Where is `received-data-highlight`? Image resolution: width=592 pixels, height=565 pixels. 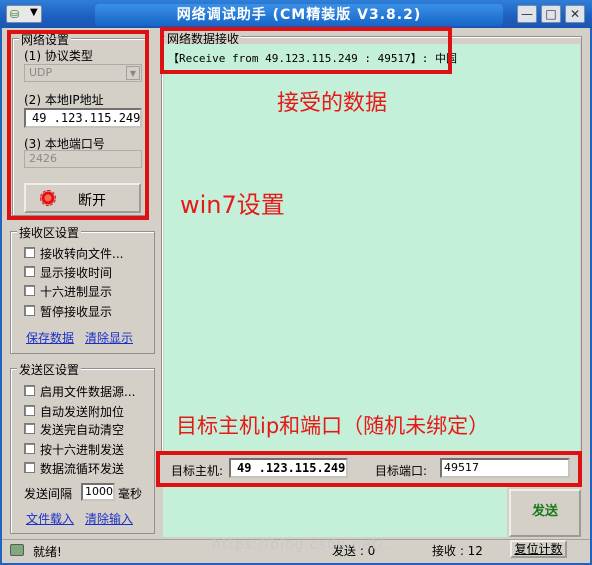
received-data-highlight is located at coordinates (306, 50).